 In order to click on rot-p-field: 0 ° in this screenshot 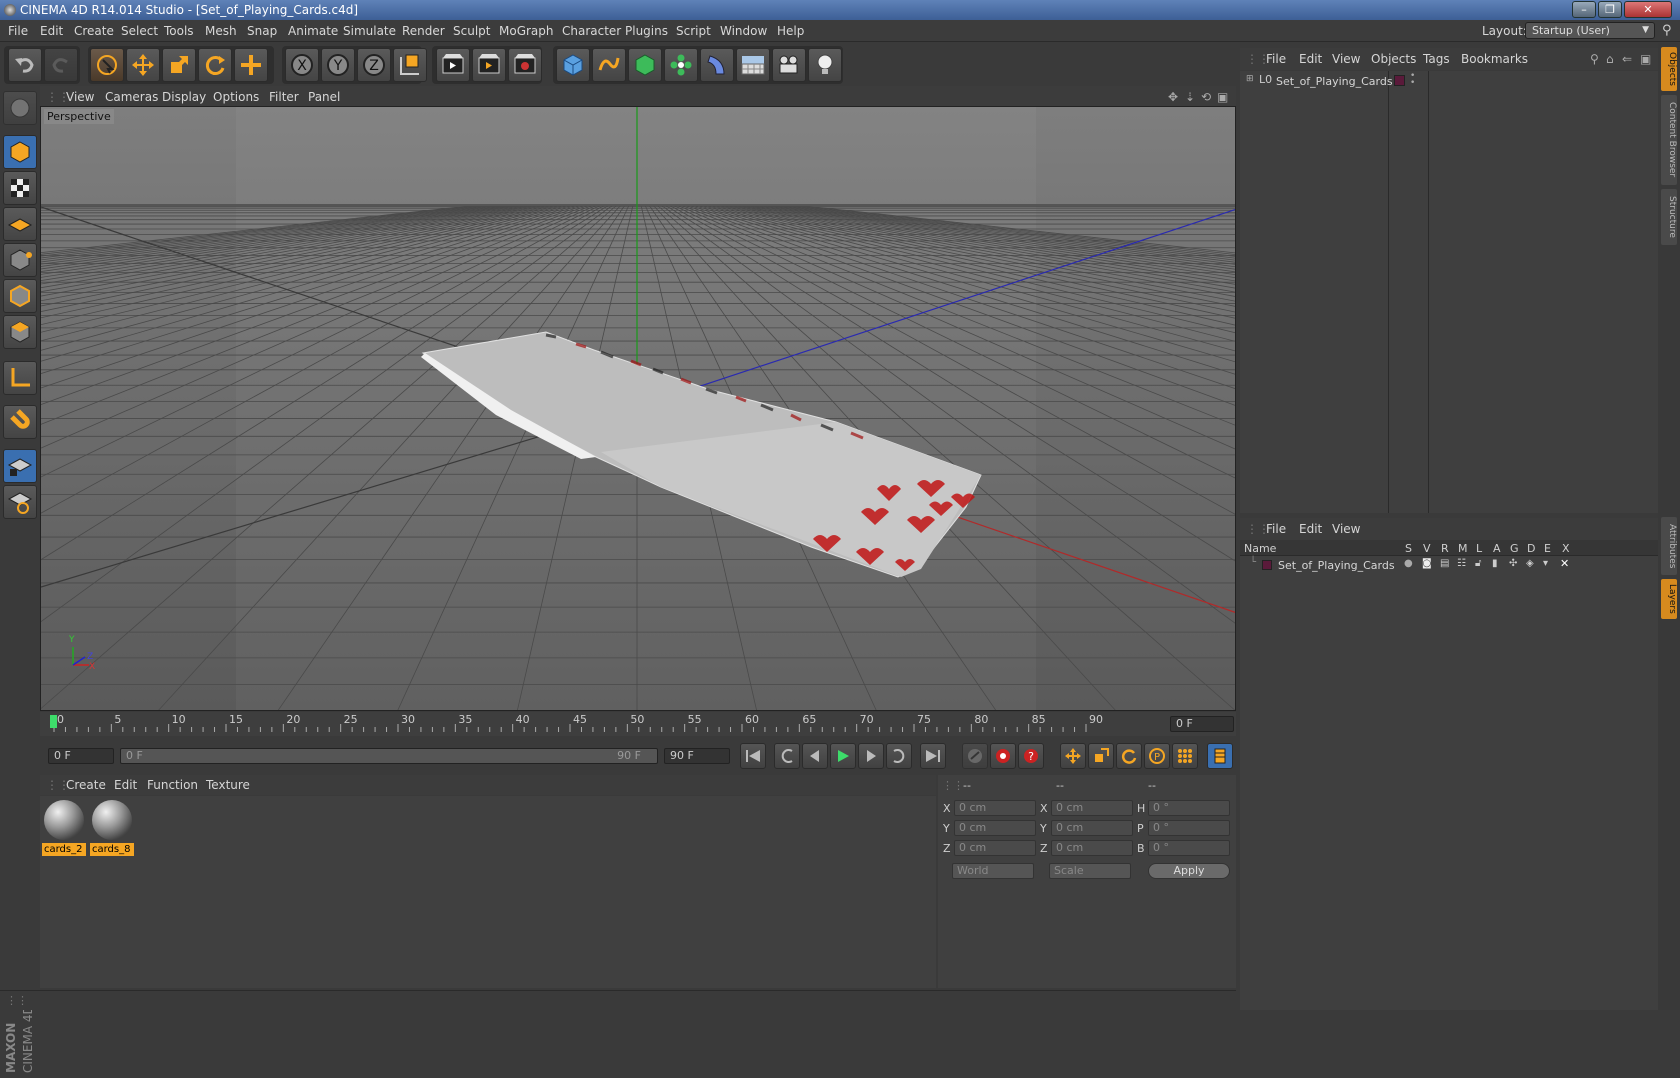, I will do `click(1189, 828)`.